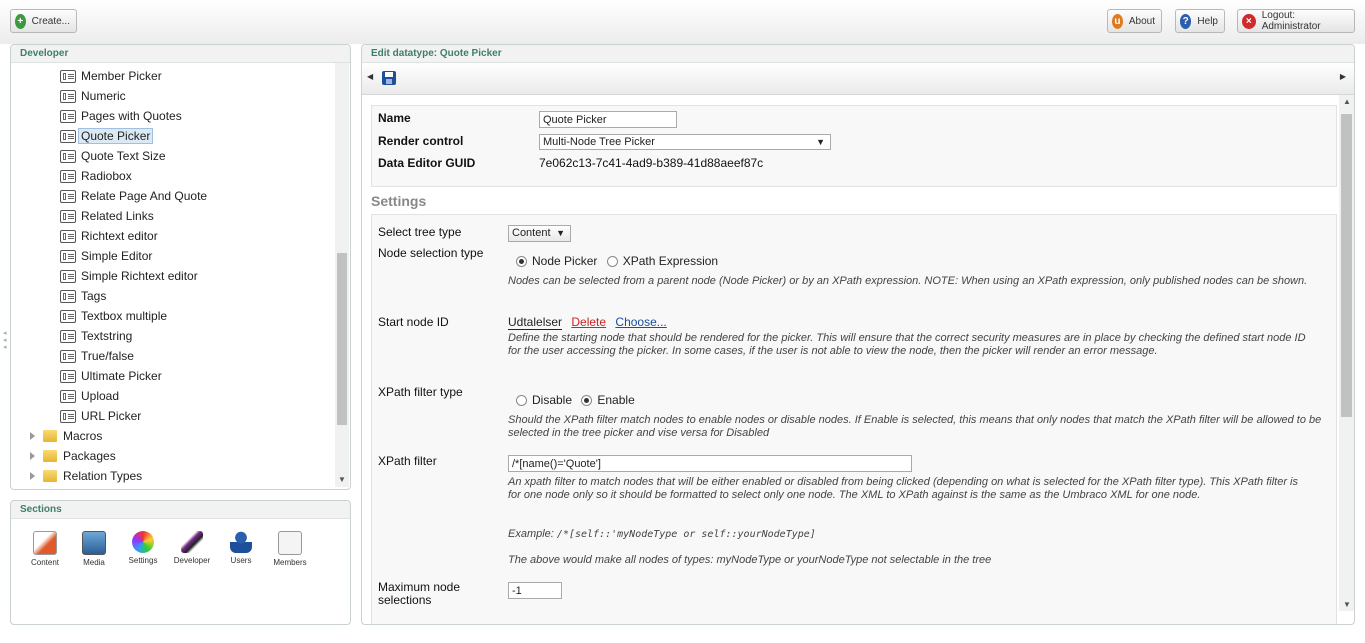  What do you see at coordinates (192, 542) in the screenshot?
I see `developer-icon` at bounding box center [192, 542].